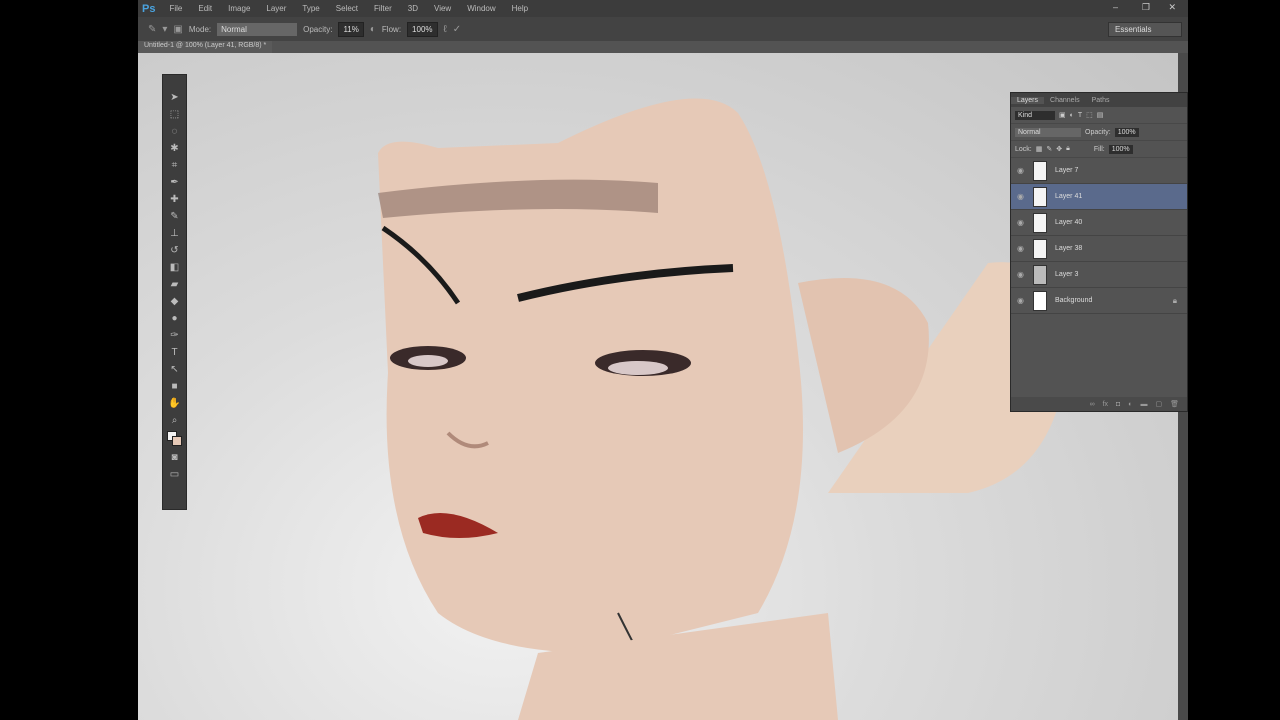 Image resolution: width=1280 pixels, height=720 pixels. What do you see at coordinates (1099, 249) in the screenshot?
I see `layer-row: ◉ Layer 38` at bounding box center [1099, 249].